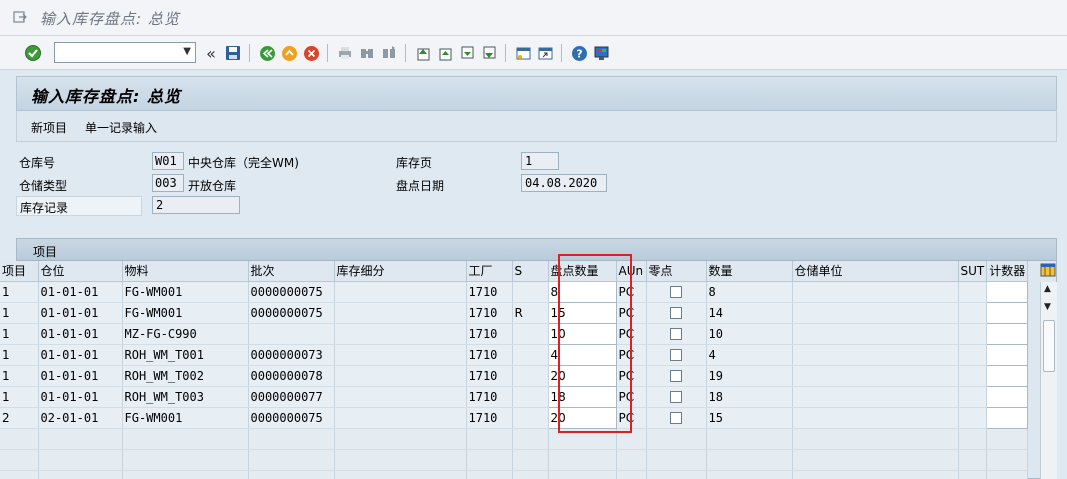 The width and height of the screenshot is (1067, 479). What do you see at coordinates (1049, 346) in the screenshot?
I see `scroll-thumb` at bounding box center [1049, 346].